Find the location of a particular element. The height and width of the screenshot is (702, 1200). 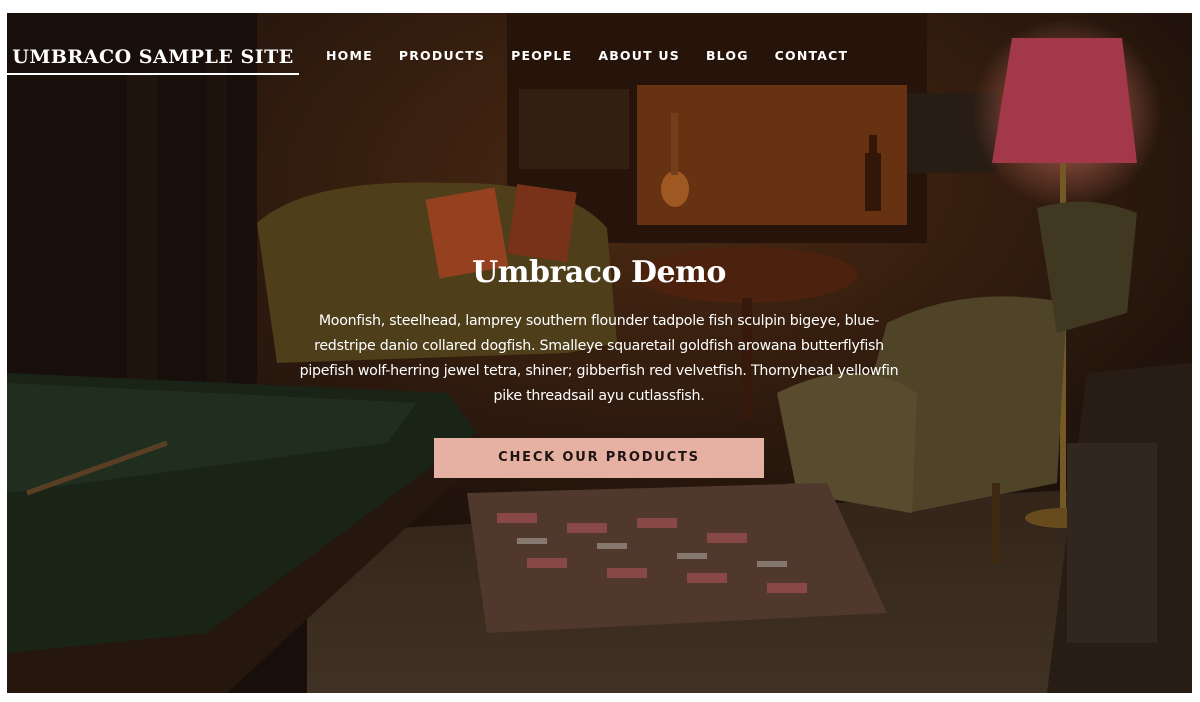

nav-item-about-us: ABOUT US is located at coordinates (639, 56).